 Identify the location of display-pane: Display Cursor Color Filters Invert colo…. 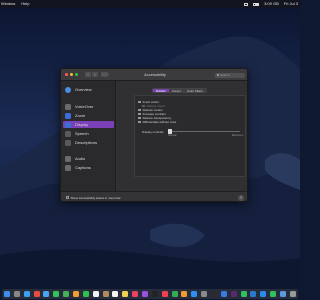
(182, 136).